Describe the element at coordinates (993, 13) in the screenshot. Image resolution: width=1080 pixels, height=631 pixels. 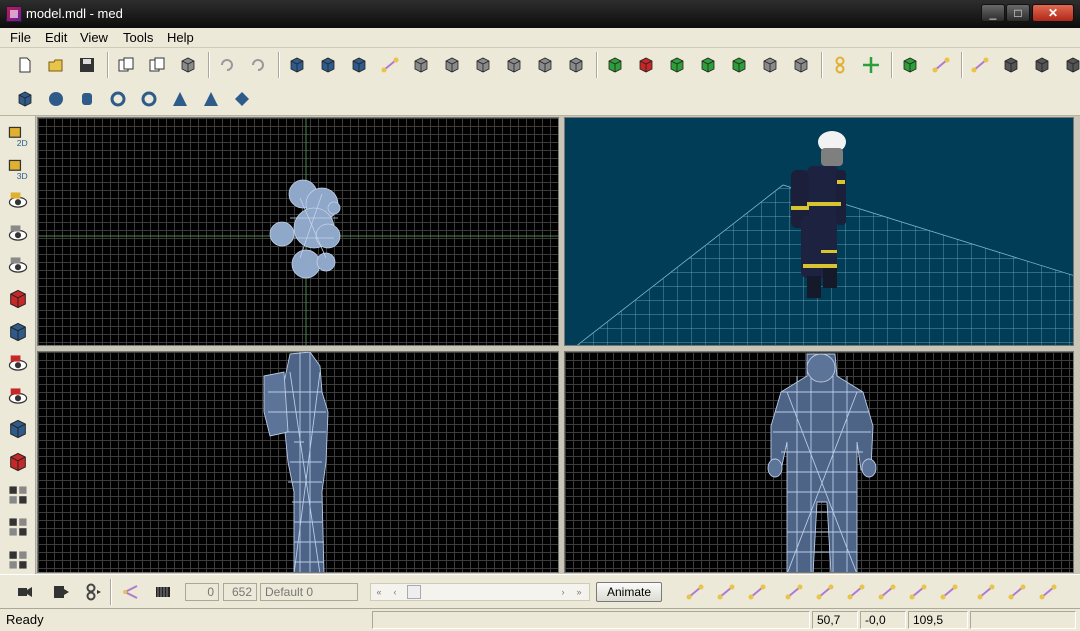
I see `minimize-button: _` at that location.